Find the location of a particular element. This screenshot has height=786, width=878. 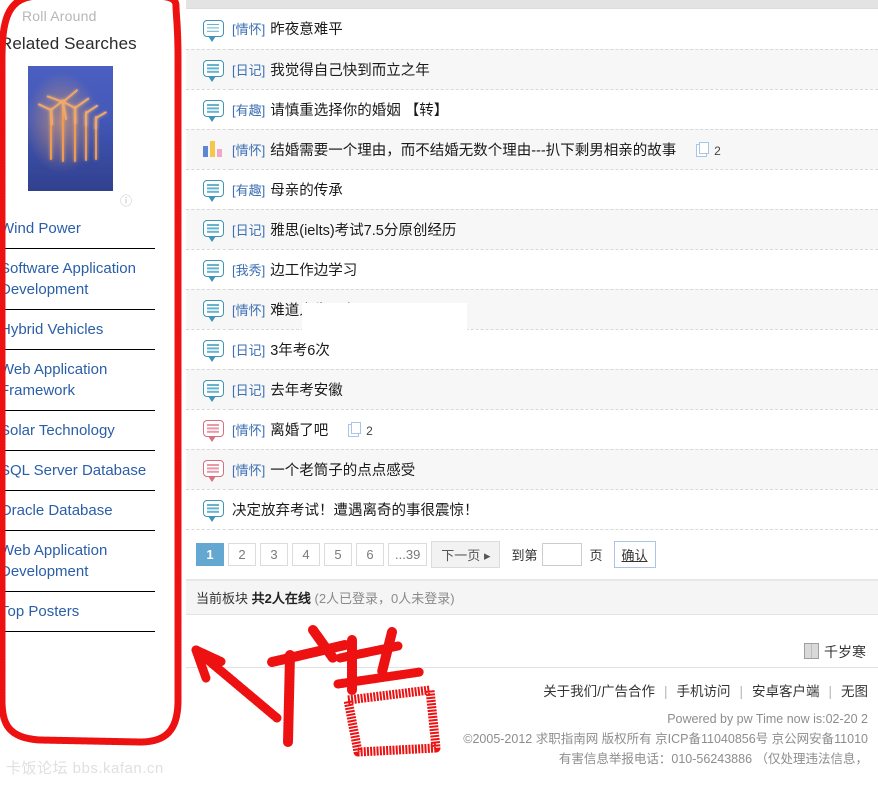

online-detail: (2人已登录，0人未登录) is located at coordinates (384, 598).